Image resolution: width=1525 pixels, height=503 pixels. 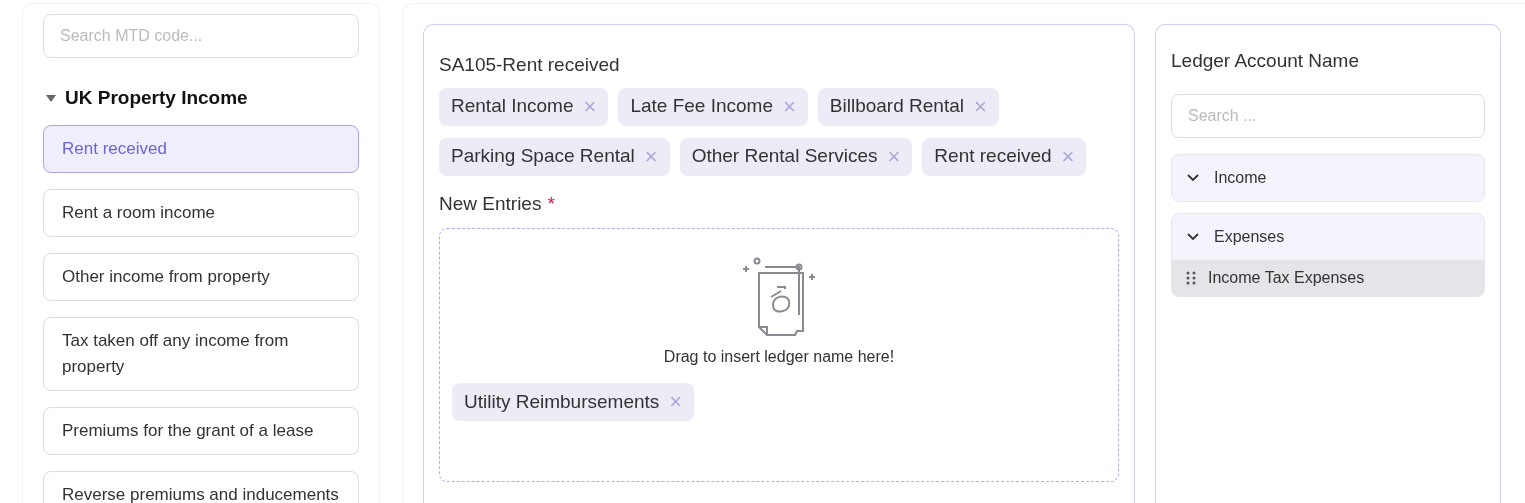 I want to click on drop-hint: Drag to insert ledger name here!, so click(x=779, y=357).